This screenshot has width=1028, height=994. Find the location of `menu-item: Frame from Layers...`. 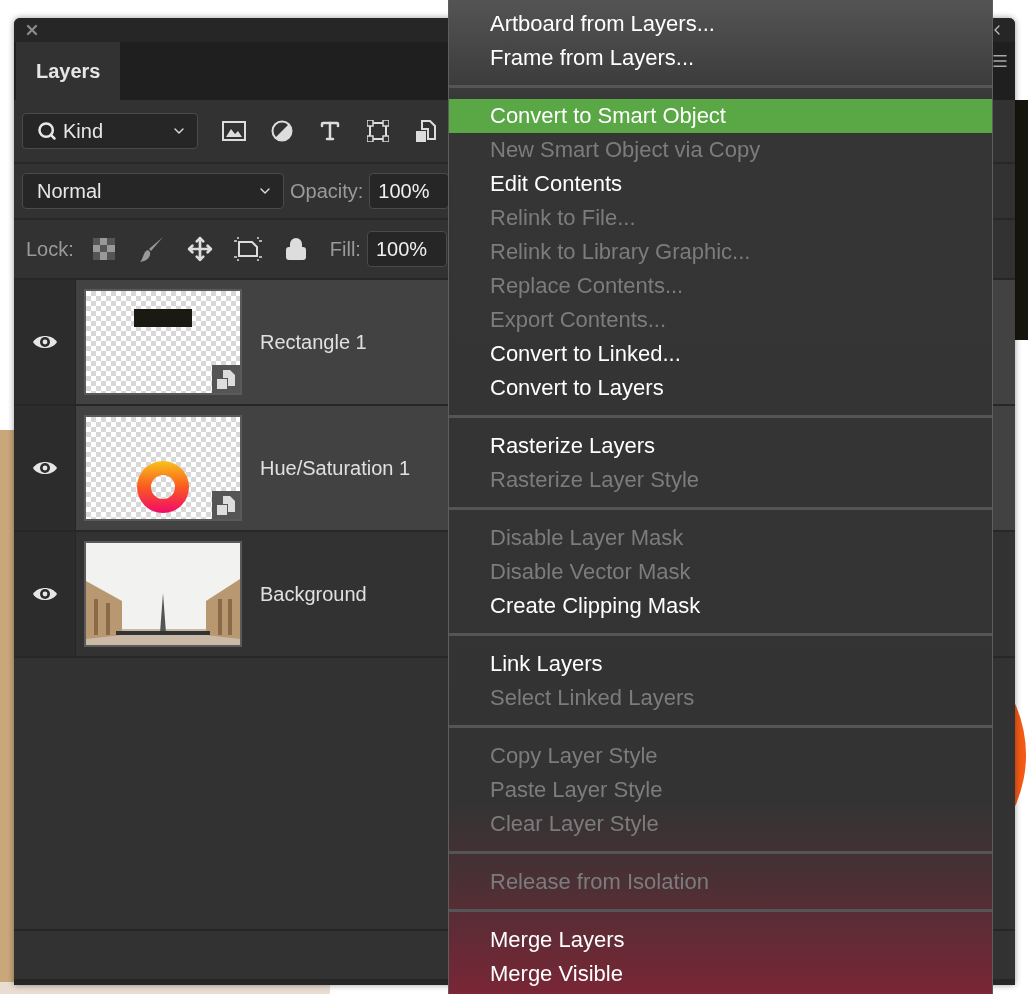

menu-item: Frame from Layers... is located at coordinates (720, 58).